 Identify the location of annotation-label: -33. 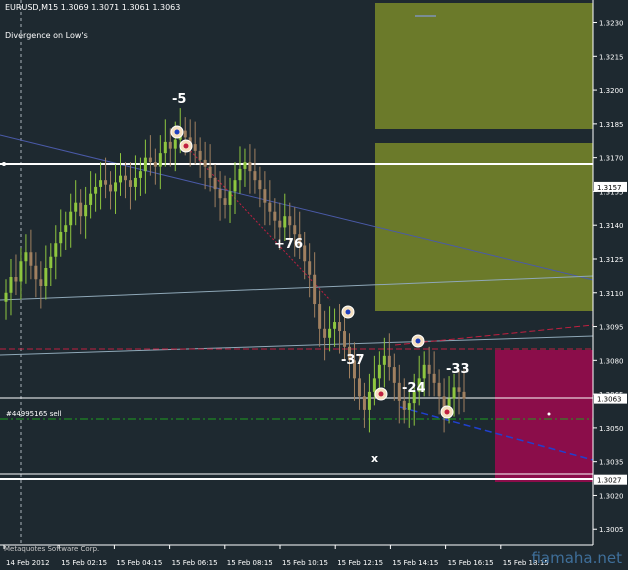
(458, 369).